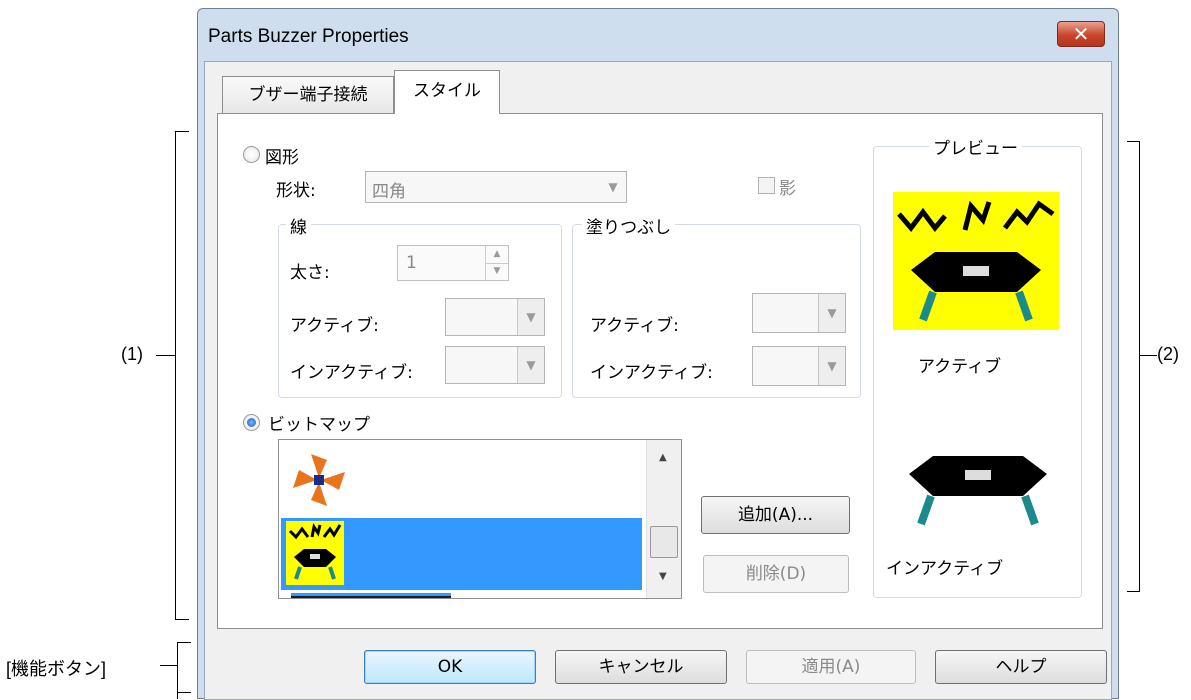  What do you see at coordinates (799, 313) in the screenshot?
I see `fill-active-color-select: ▼` at bounding box center [799, 313].